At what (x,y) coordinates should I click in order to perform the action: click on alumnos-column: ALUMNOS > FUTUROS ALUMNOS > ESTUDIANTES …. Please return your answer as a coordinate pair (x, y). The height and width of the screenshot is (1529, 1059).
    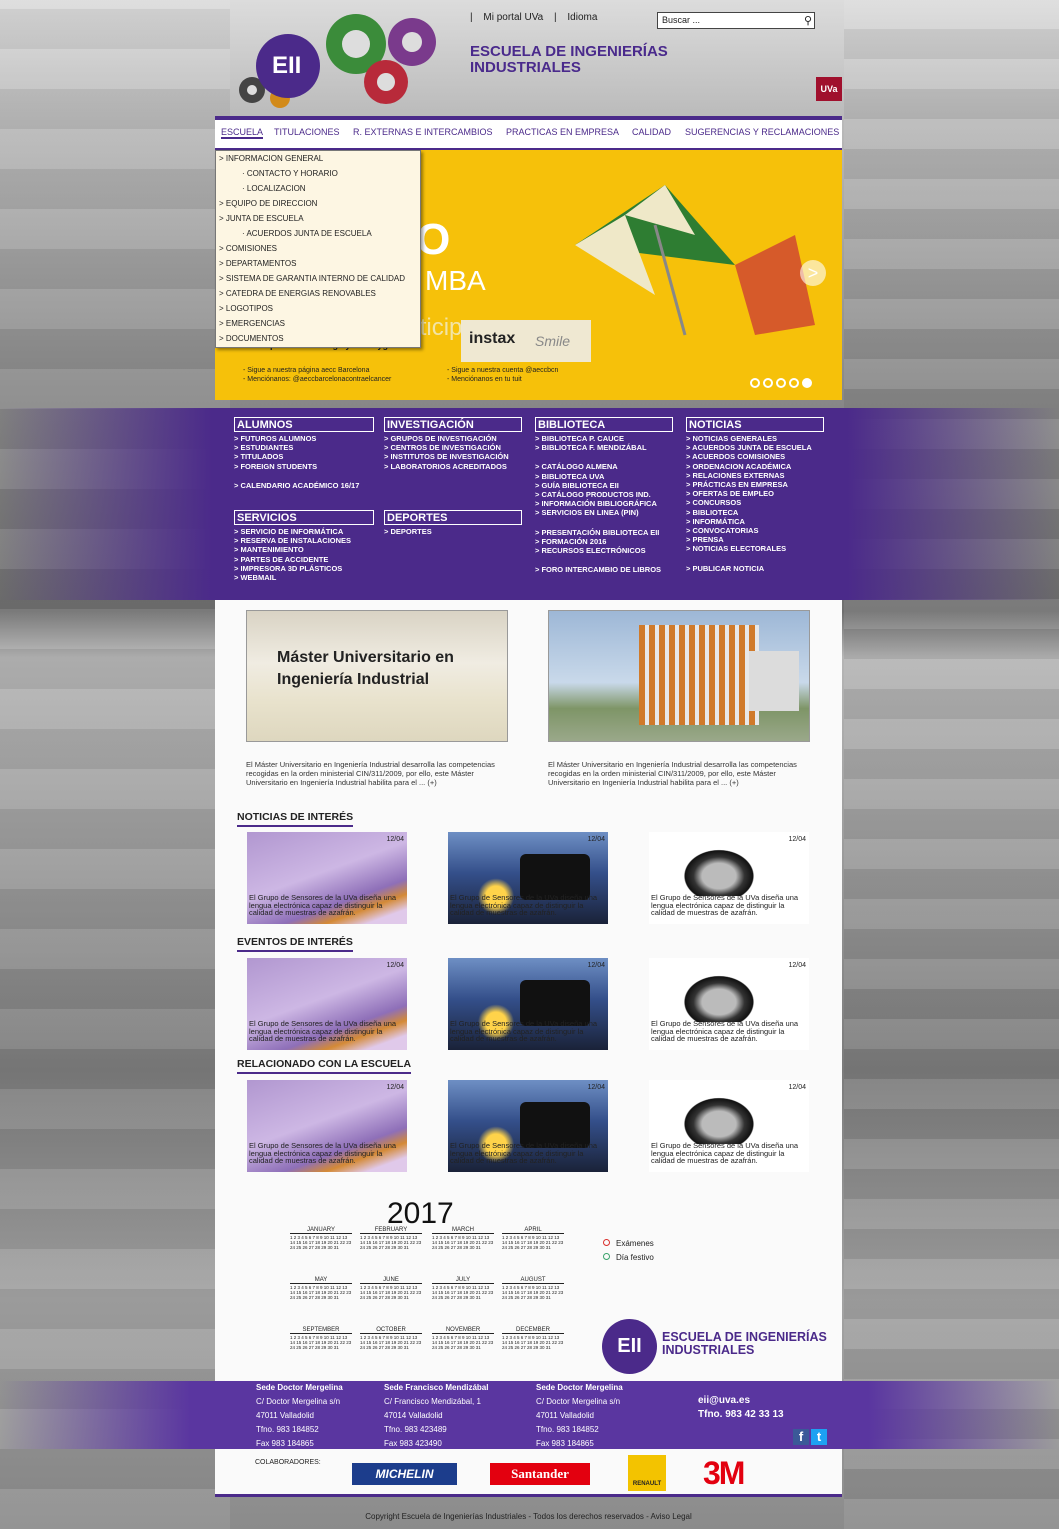
    Looking at the image, I should click on (304, 453).